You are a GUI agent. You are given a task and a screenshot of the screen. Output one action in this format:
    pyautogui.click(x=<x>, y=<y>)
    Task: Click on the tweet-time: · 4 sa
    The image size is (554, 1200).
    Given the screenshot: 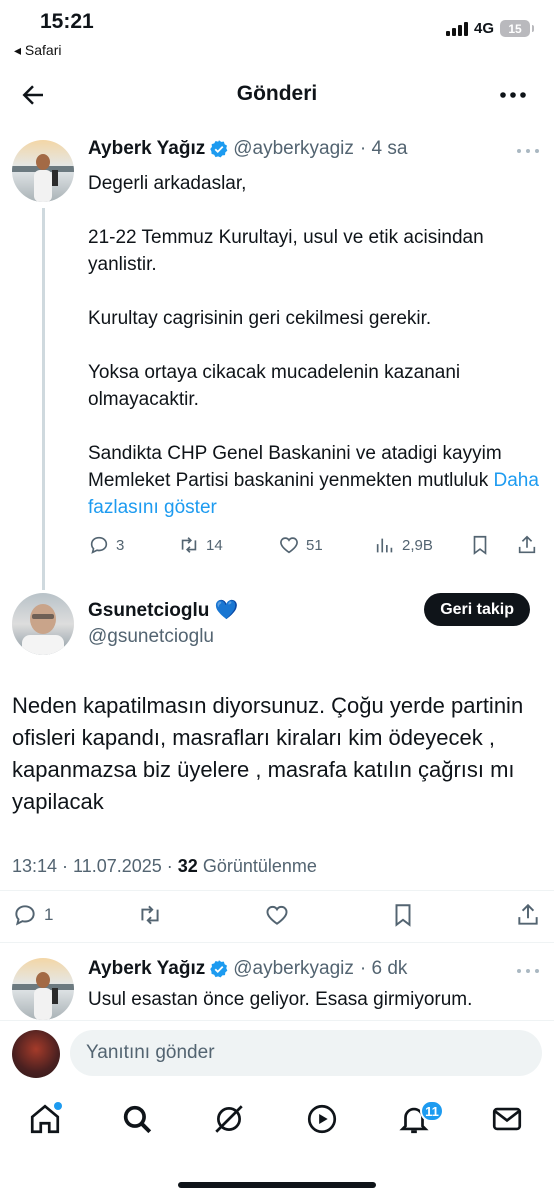 What is the action you would take?
    pyautogui.click(x=383, y=148)
    